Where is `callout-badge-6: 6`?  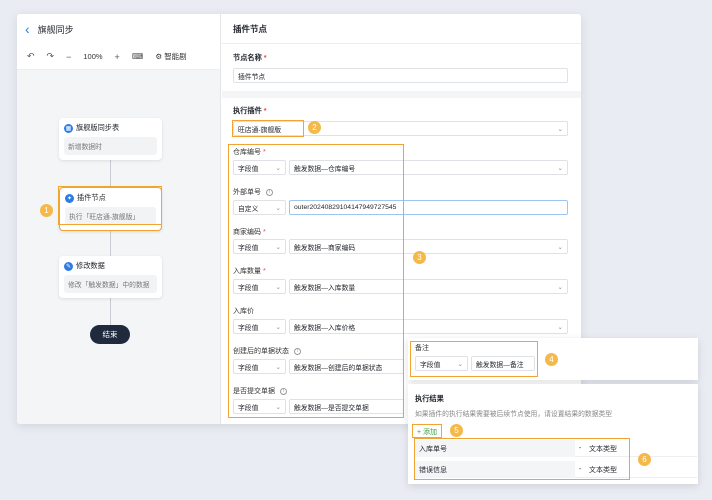
callout-badge-6: 6 is located at coordinates (644, 459).